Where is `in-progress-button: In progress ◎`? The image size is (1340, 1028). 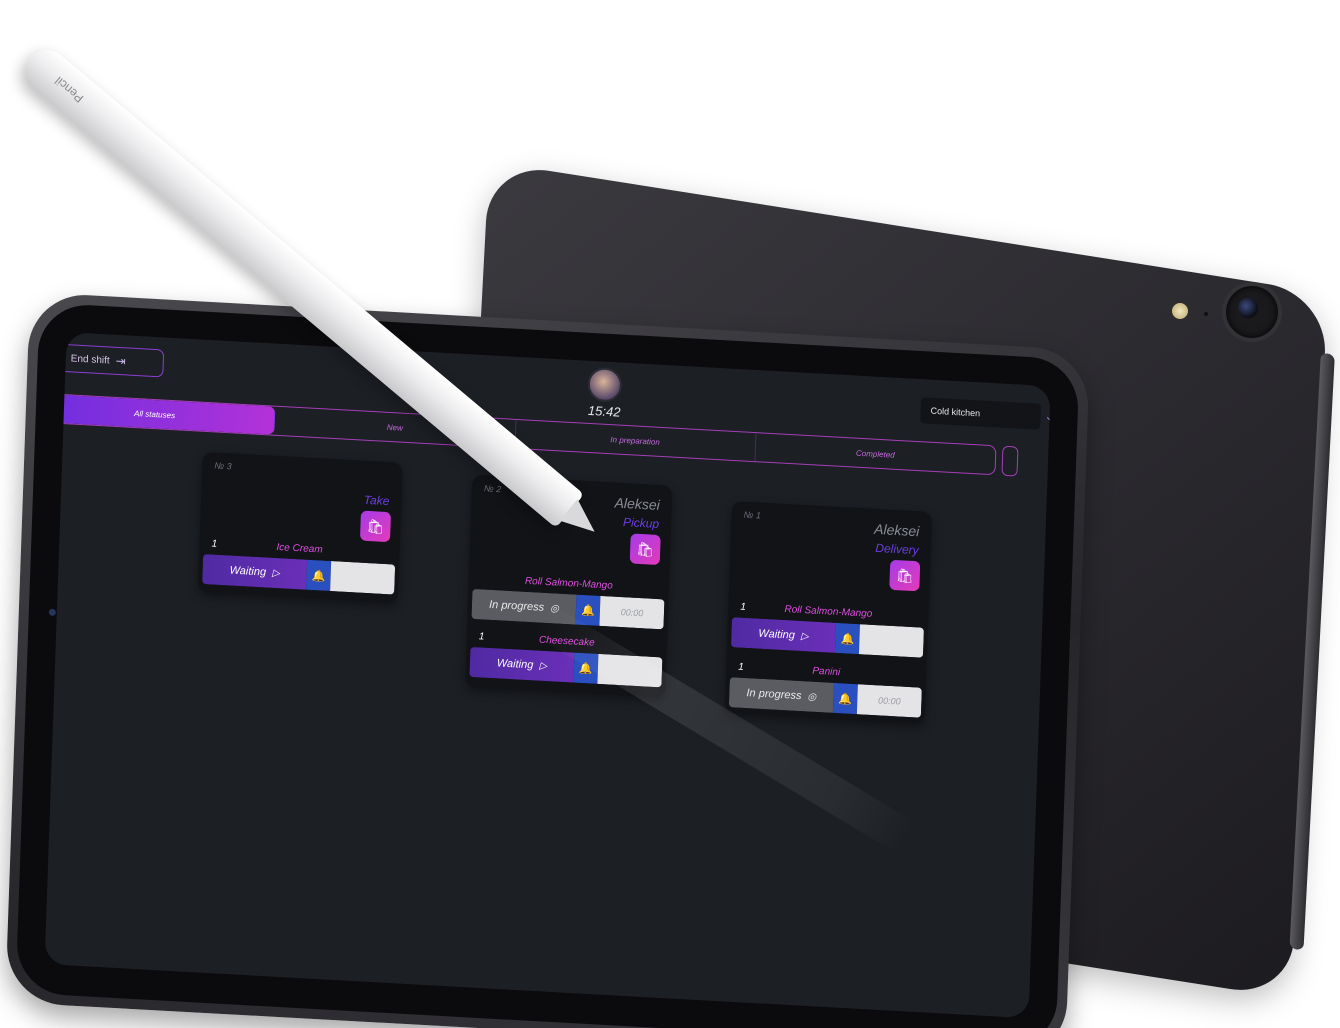 in-progress-button: In progress ◎ is located at coordinates (781, 695).